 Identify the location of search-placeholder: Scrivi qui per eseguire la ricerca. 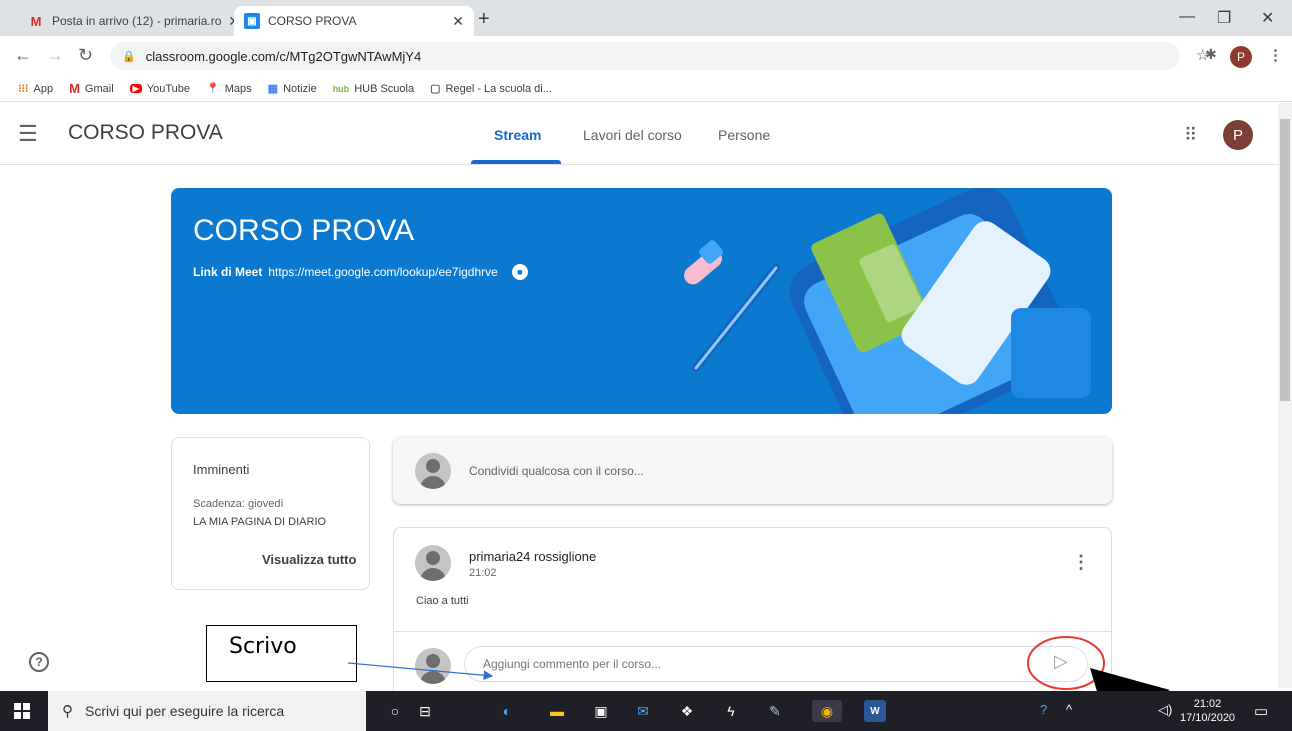
(185, 711).